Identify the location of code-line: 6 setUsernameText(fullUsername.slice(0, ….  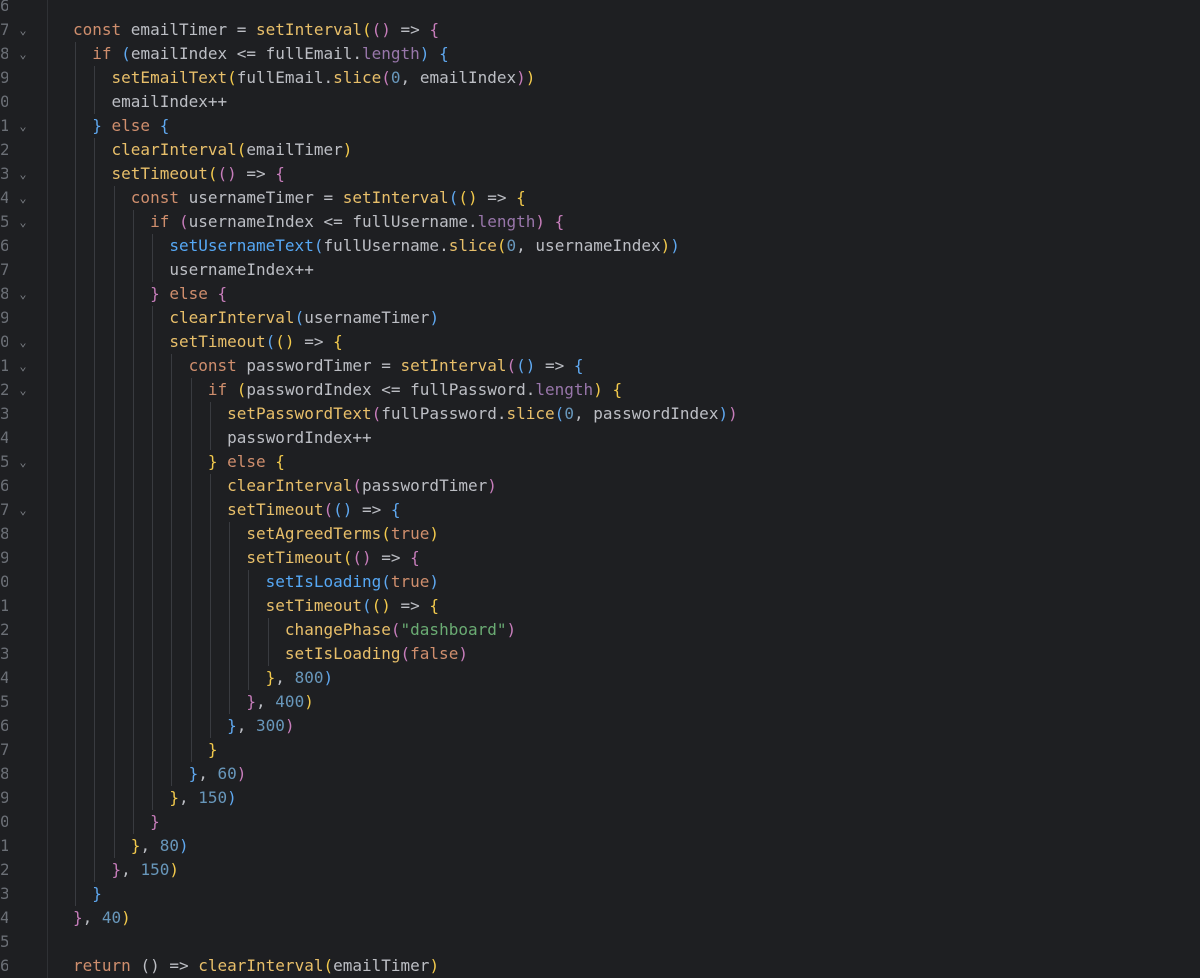
(600, 246).